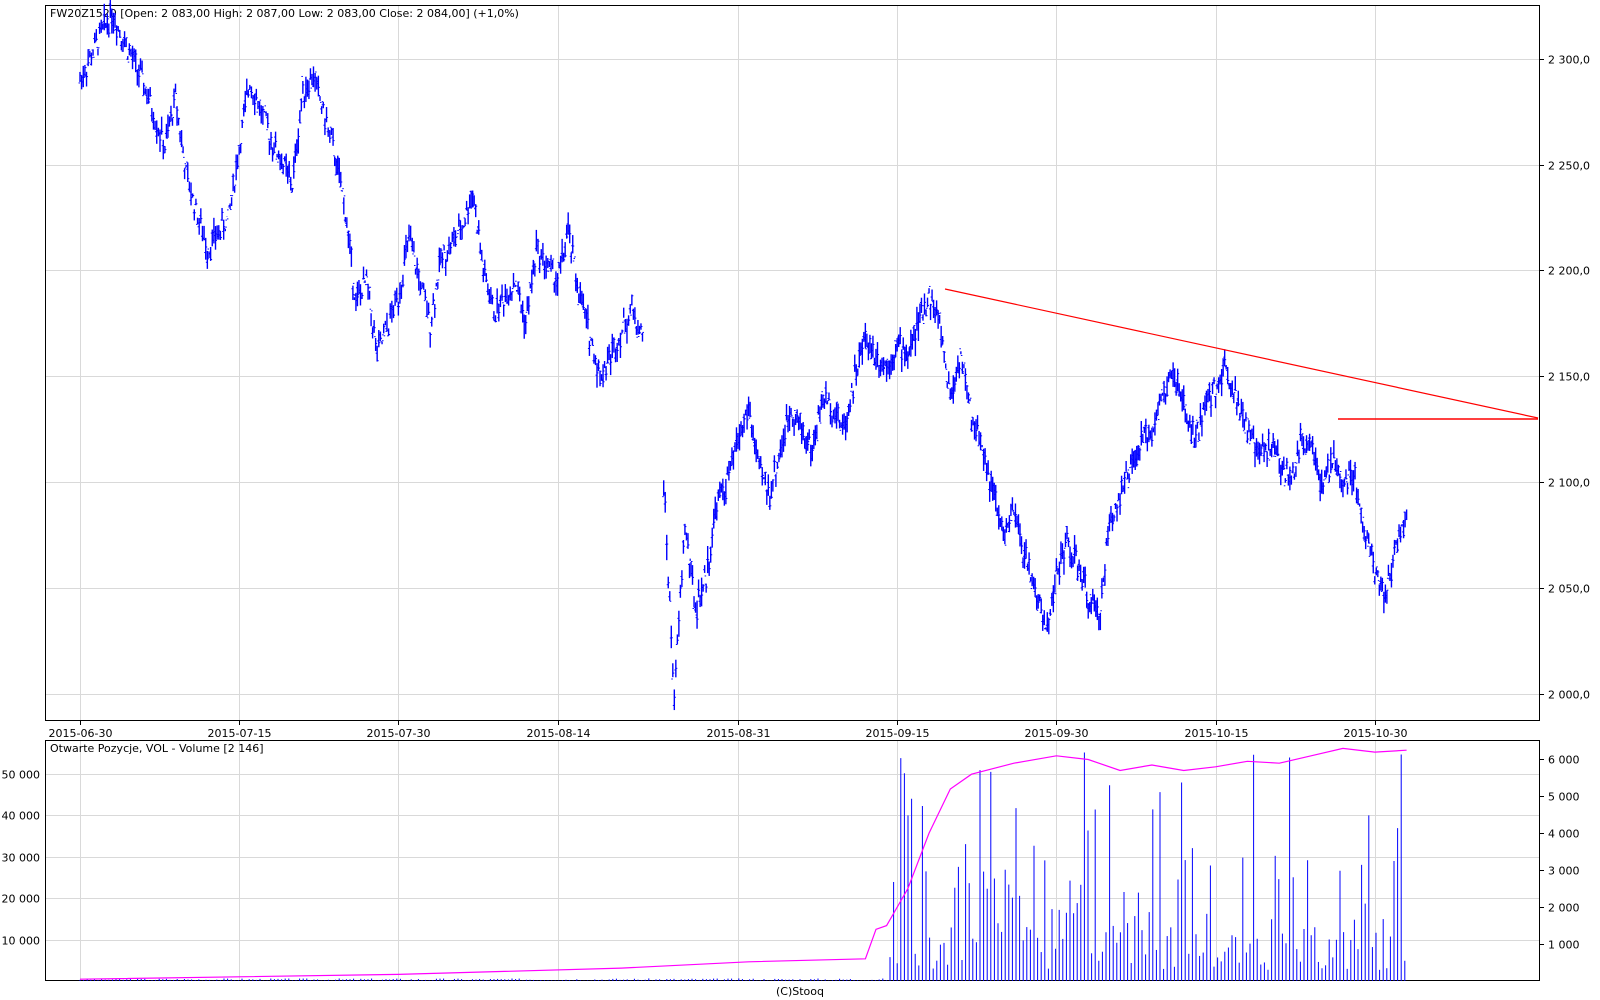 This screenshot has height=1000, width=1600. What do you see at coordinates (1569, 271) in the screenshot?
I see `price-y-tick-label: 2 200,0` at bounding box center [1569, 271].